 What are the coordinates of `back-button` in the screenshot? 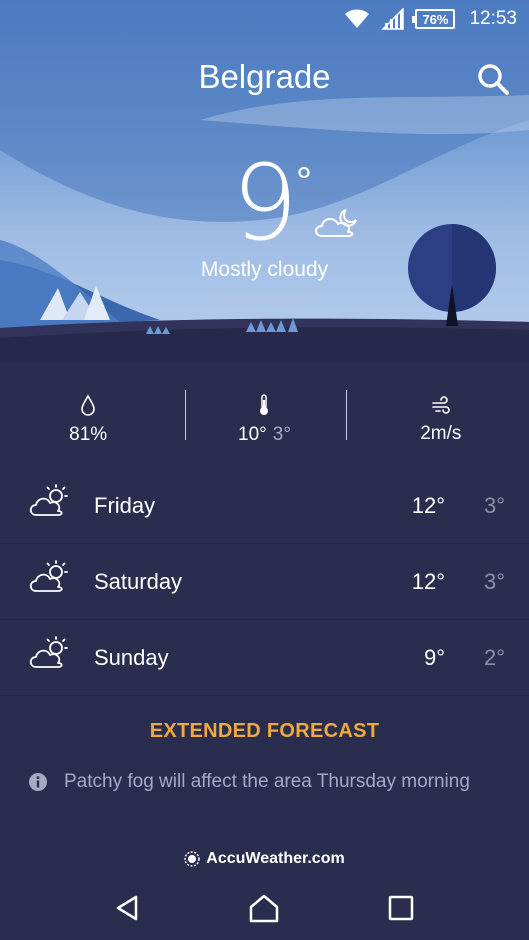 It's located at (128, 908).